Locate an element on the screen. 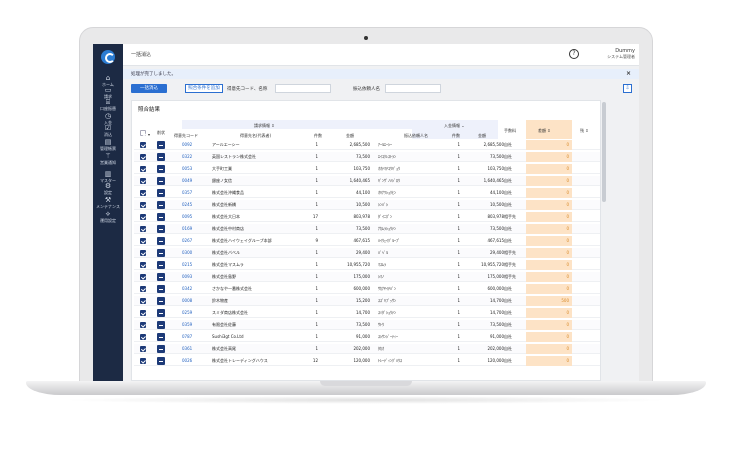 The width and height of the screenshot is (732, 460). cell-code: 0095 is located at coordinates (187, 216).